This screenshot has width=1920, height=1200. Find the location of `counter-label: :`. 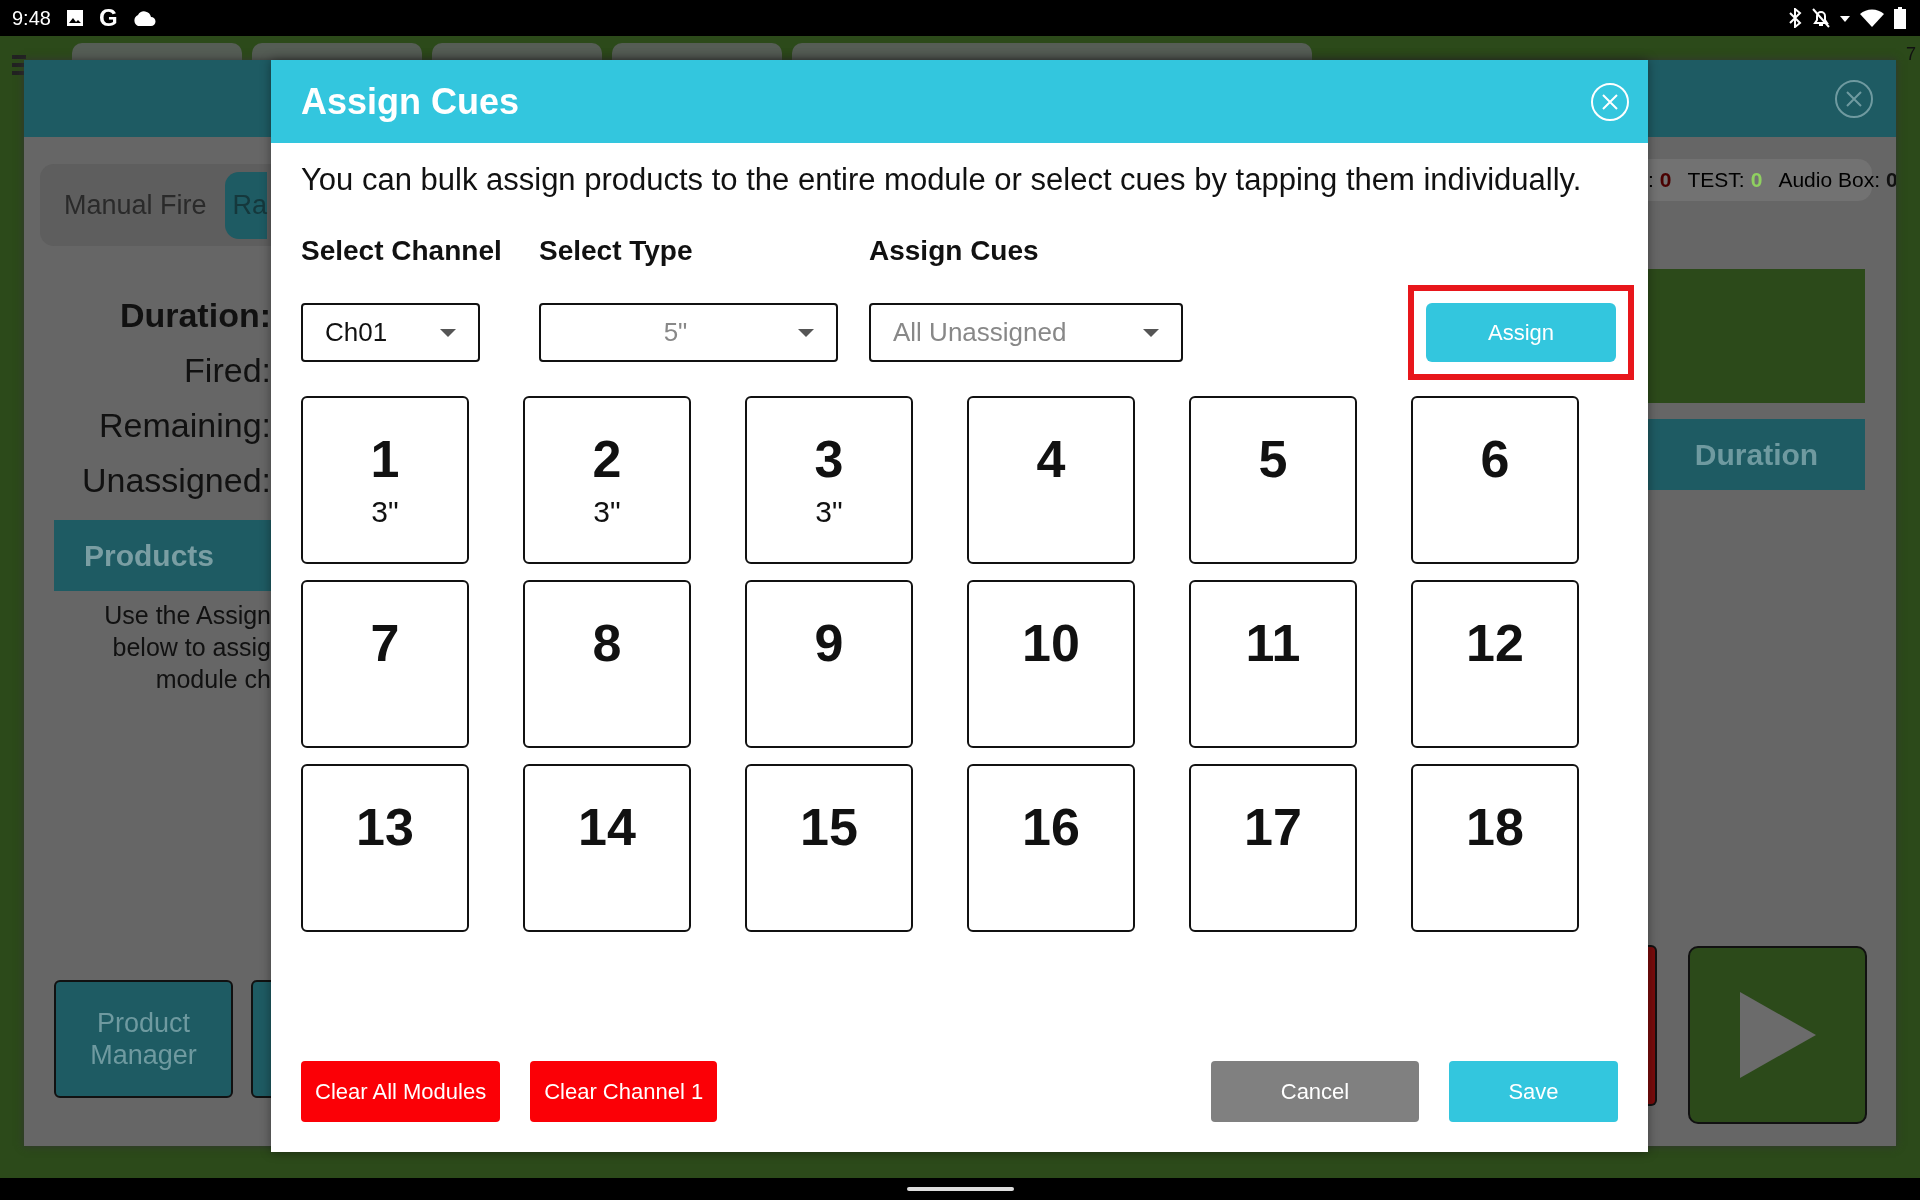

counter-label: : is located at coordinates (1651, 180).